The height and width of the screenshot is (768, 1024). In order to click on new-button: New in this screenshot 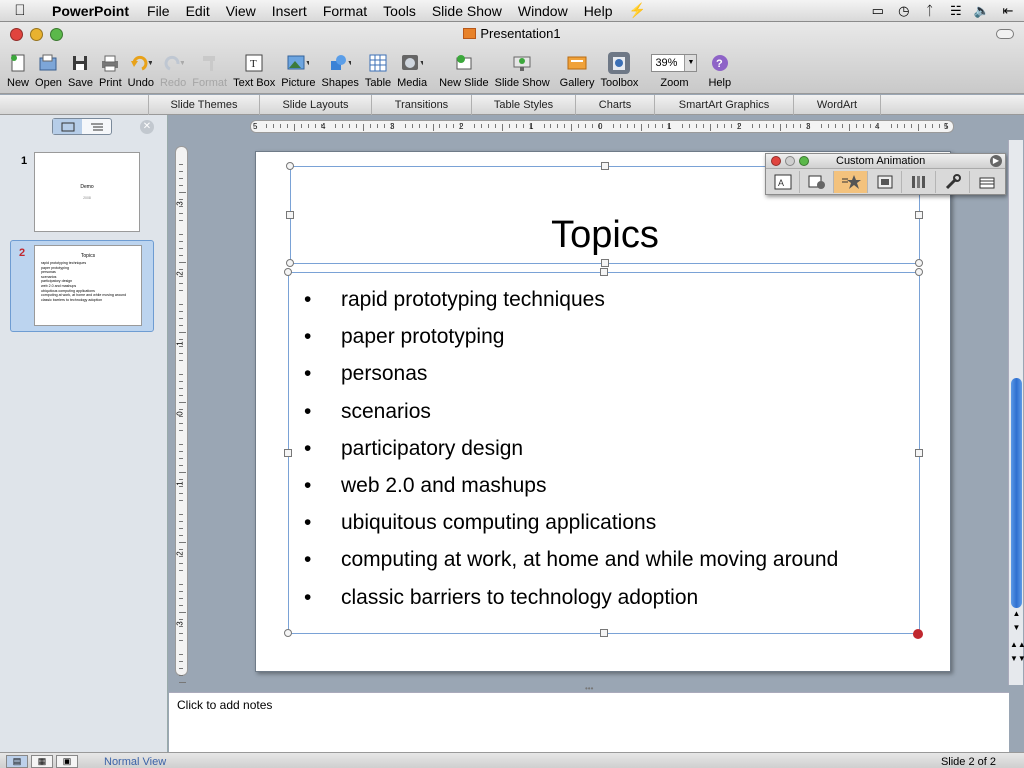, I will do `click(18, 70)`.